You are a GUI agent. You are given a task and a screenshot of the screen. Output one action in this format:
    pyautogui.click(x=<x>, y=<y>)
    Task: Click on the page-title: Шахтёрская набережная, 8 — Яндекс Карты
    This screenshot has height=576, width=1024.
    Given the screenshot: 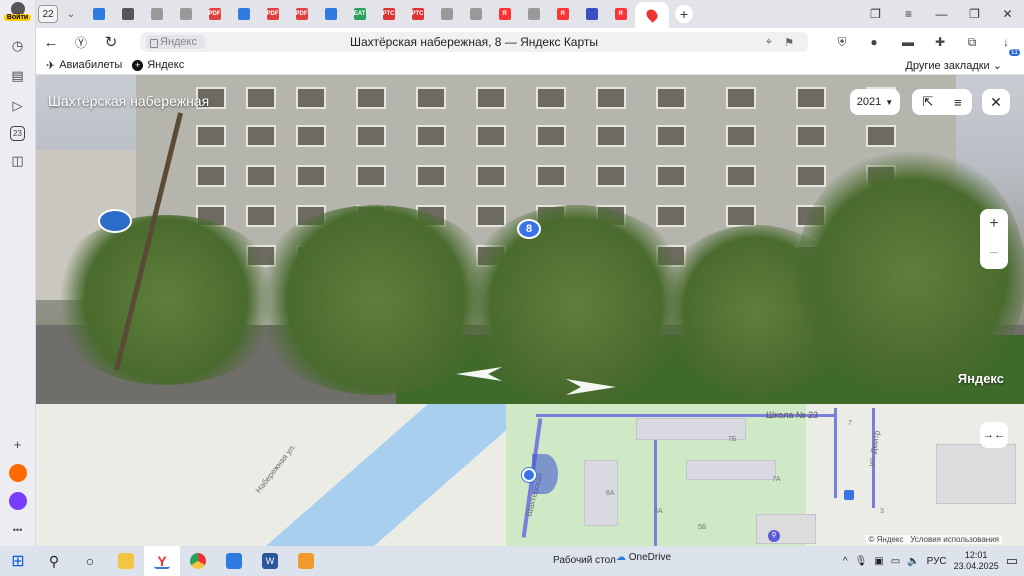 What is the action you would take?
    pyautogui.click(x=474, y=42)
    